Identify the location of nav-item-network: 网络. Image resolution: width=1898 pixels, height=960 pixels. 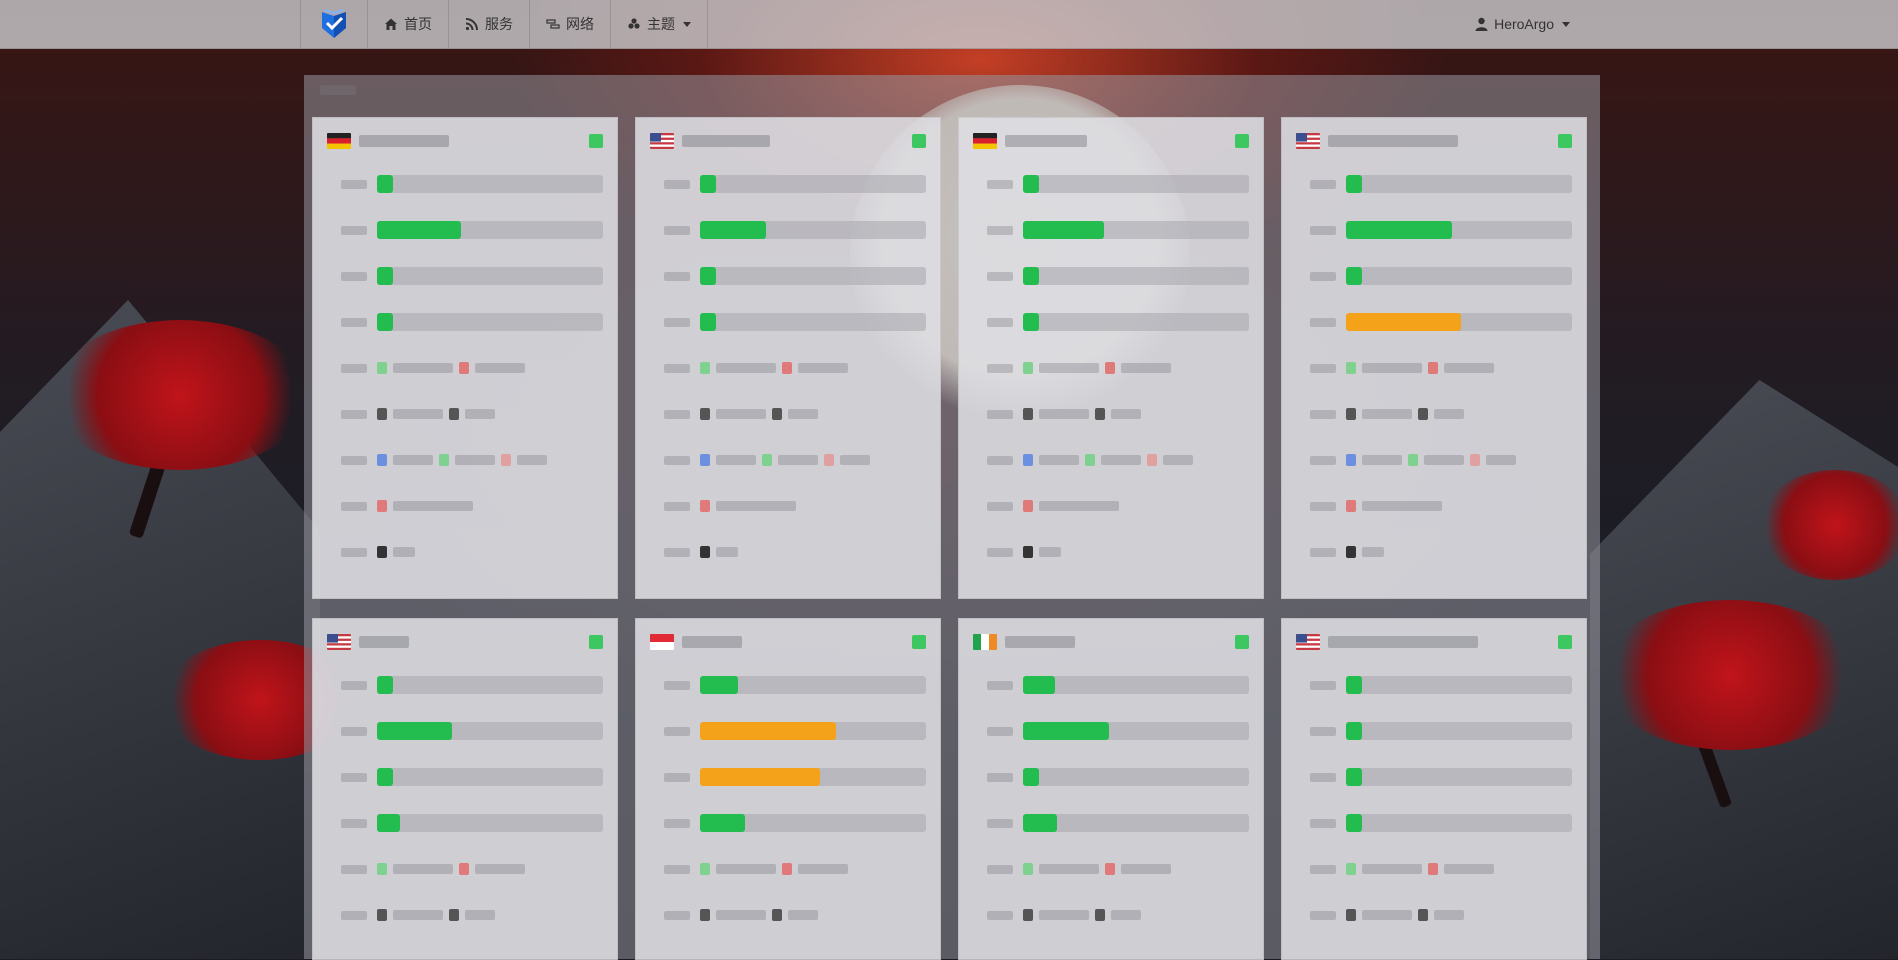
(570, 24).